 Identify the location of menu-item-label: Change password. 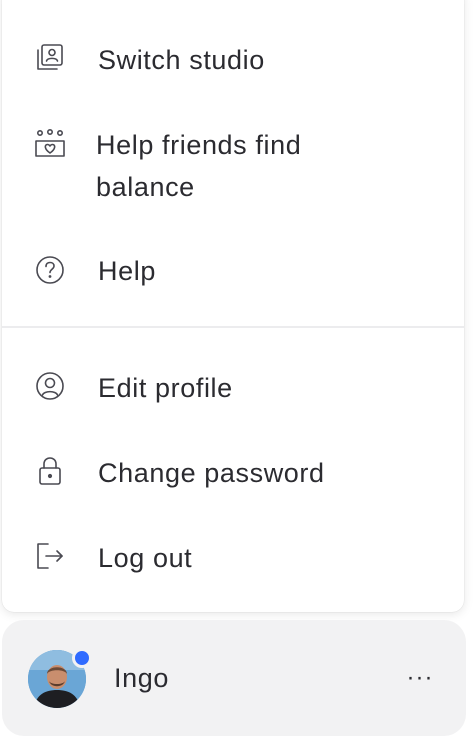
(211, 473).